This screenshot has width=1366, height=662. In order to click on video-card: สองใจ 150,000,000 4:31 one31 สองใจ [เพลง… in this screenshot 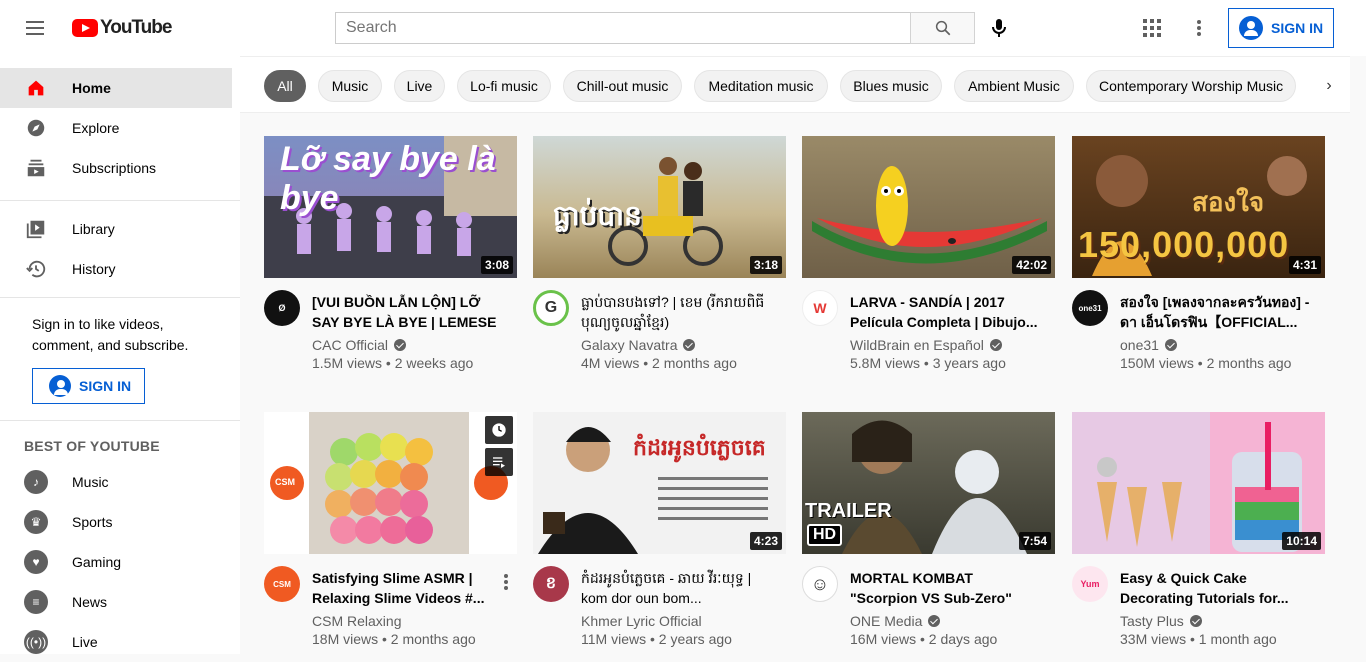, I will do `click(1198, 258)`.